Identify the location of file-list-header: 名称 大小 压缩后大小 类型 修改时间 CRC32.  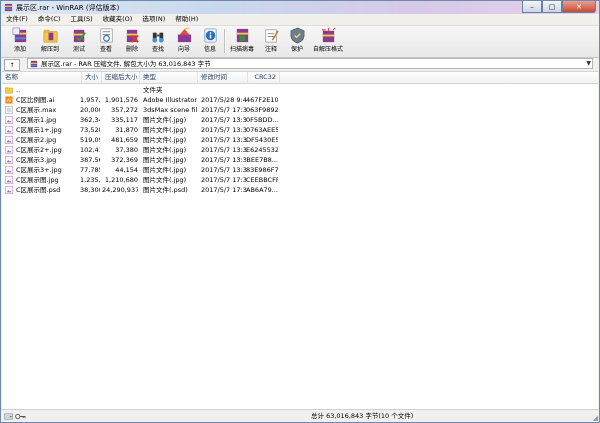
(300, 78).